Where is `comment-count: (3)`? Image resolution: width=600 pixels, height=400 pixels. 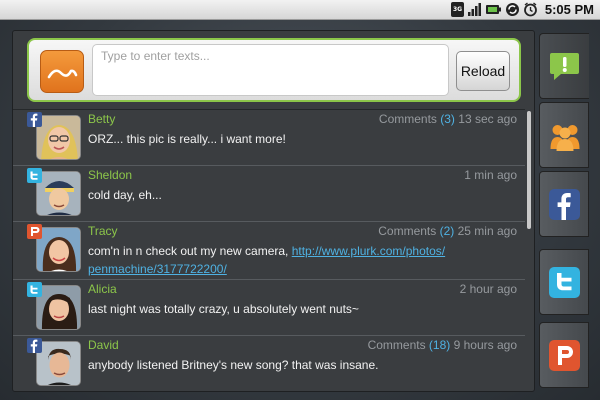 comment-count: (3) is located at coordinates (447, 119).